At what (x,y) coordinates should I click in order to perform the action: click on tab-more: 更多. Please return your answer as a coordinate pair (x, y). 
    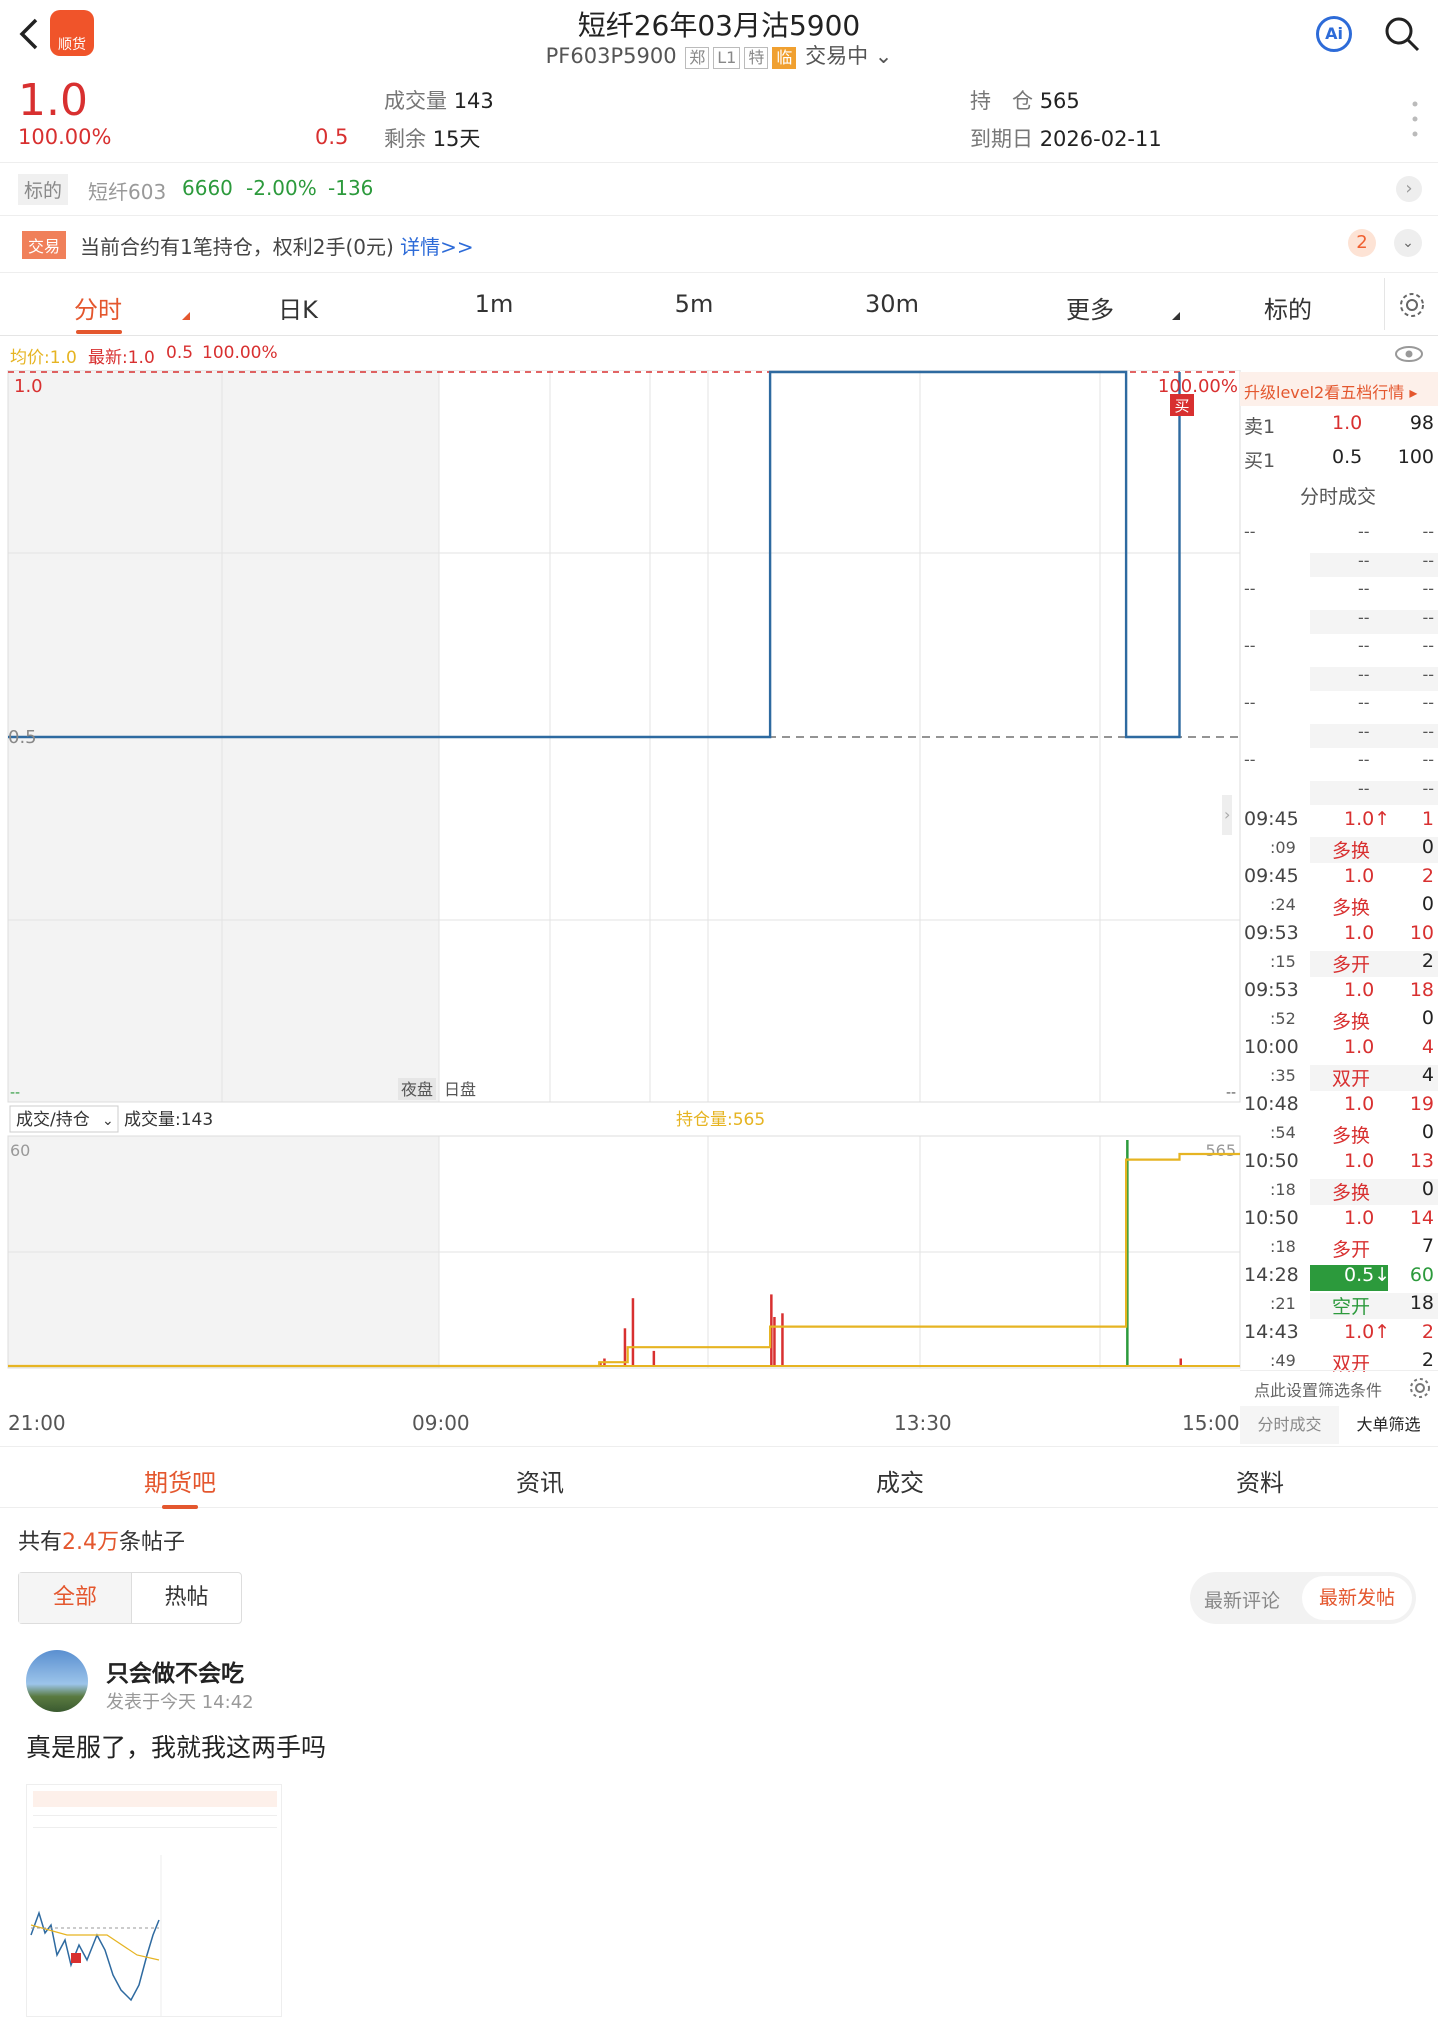
    Looking at the image, I should click on (1090, 307).